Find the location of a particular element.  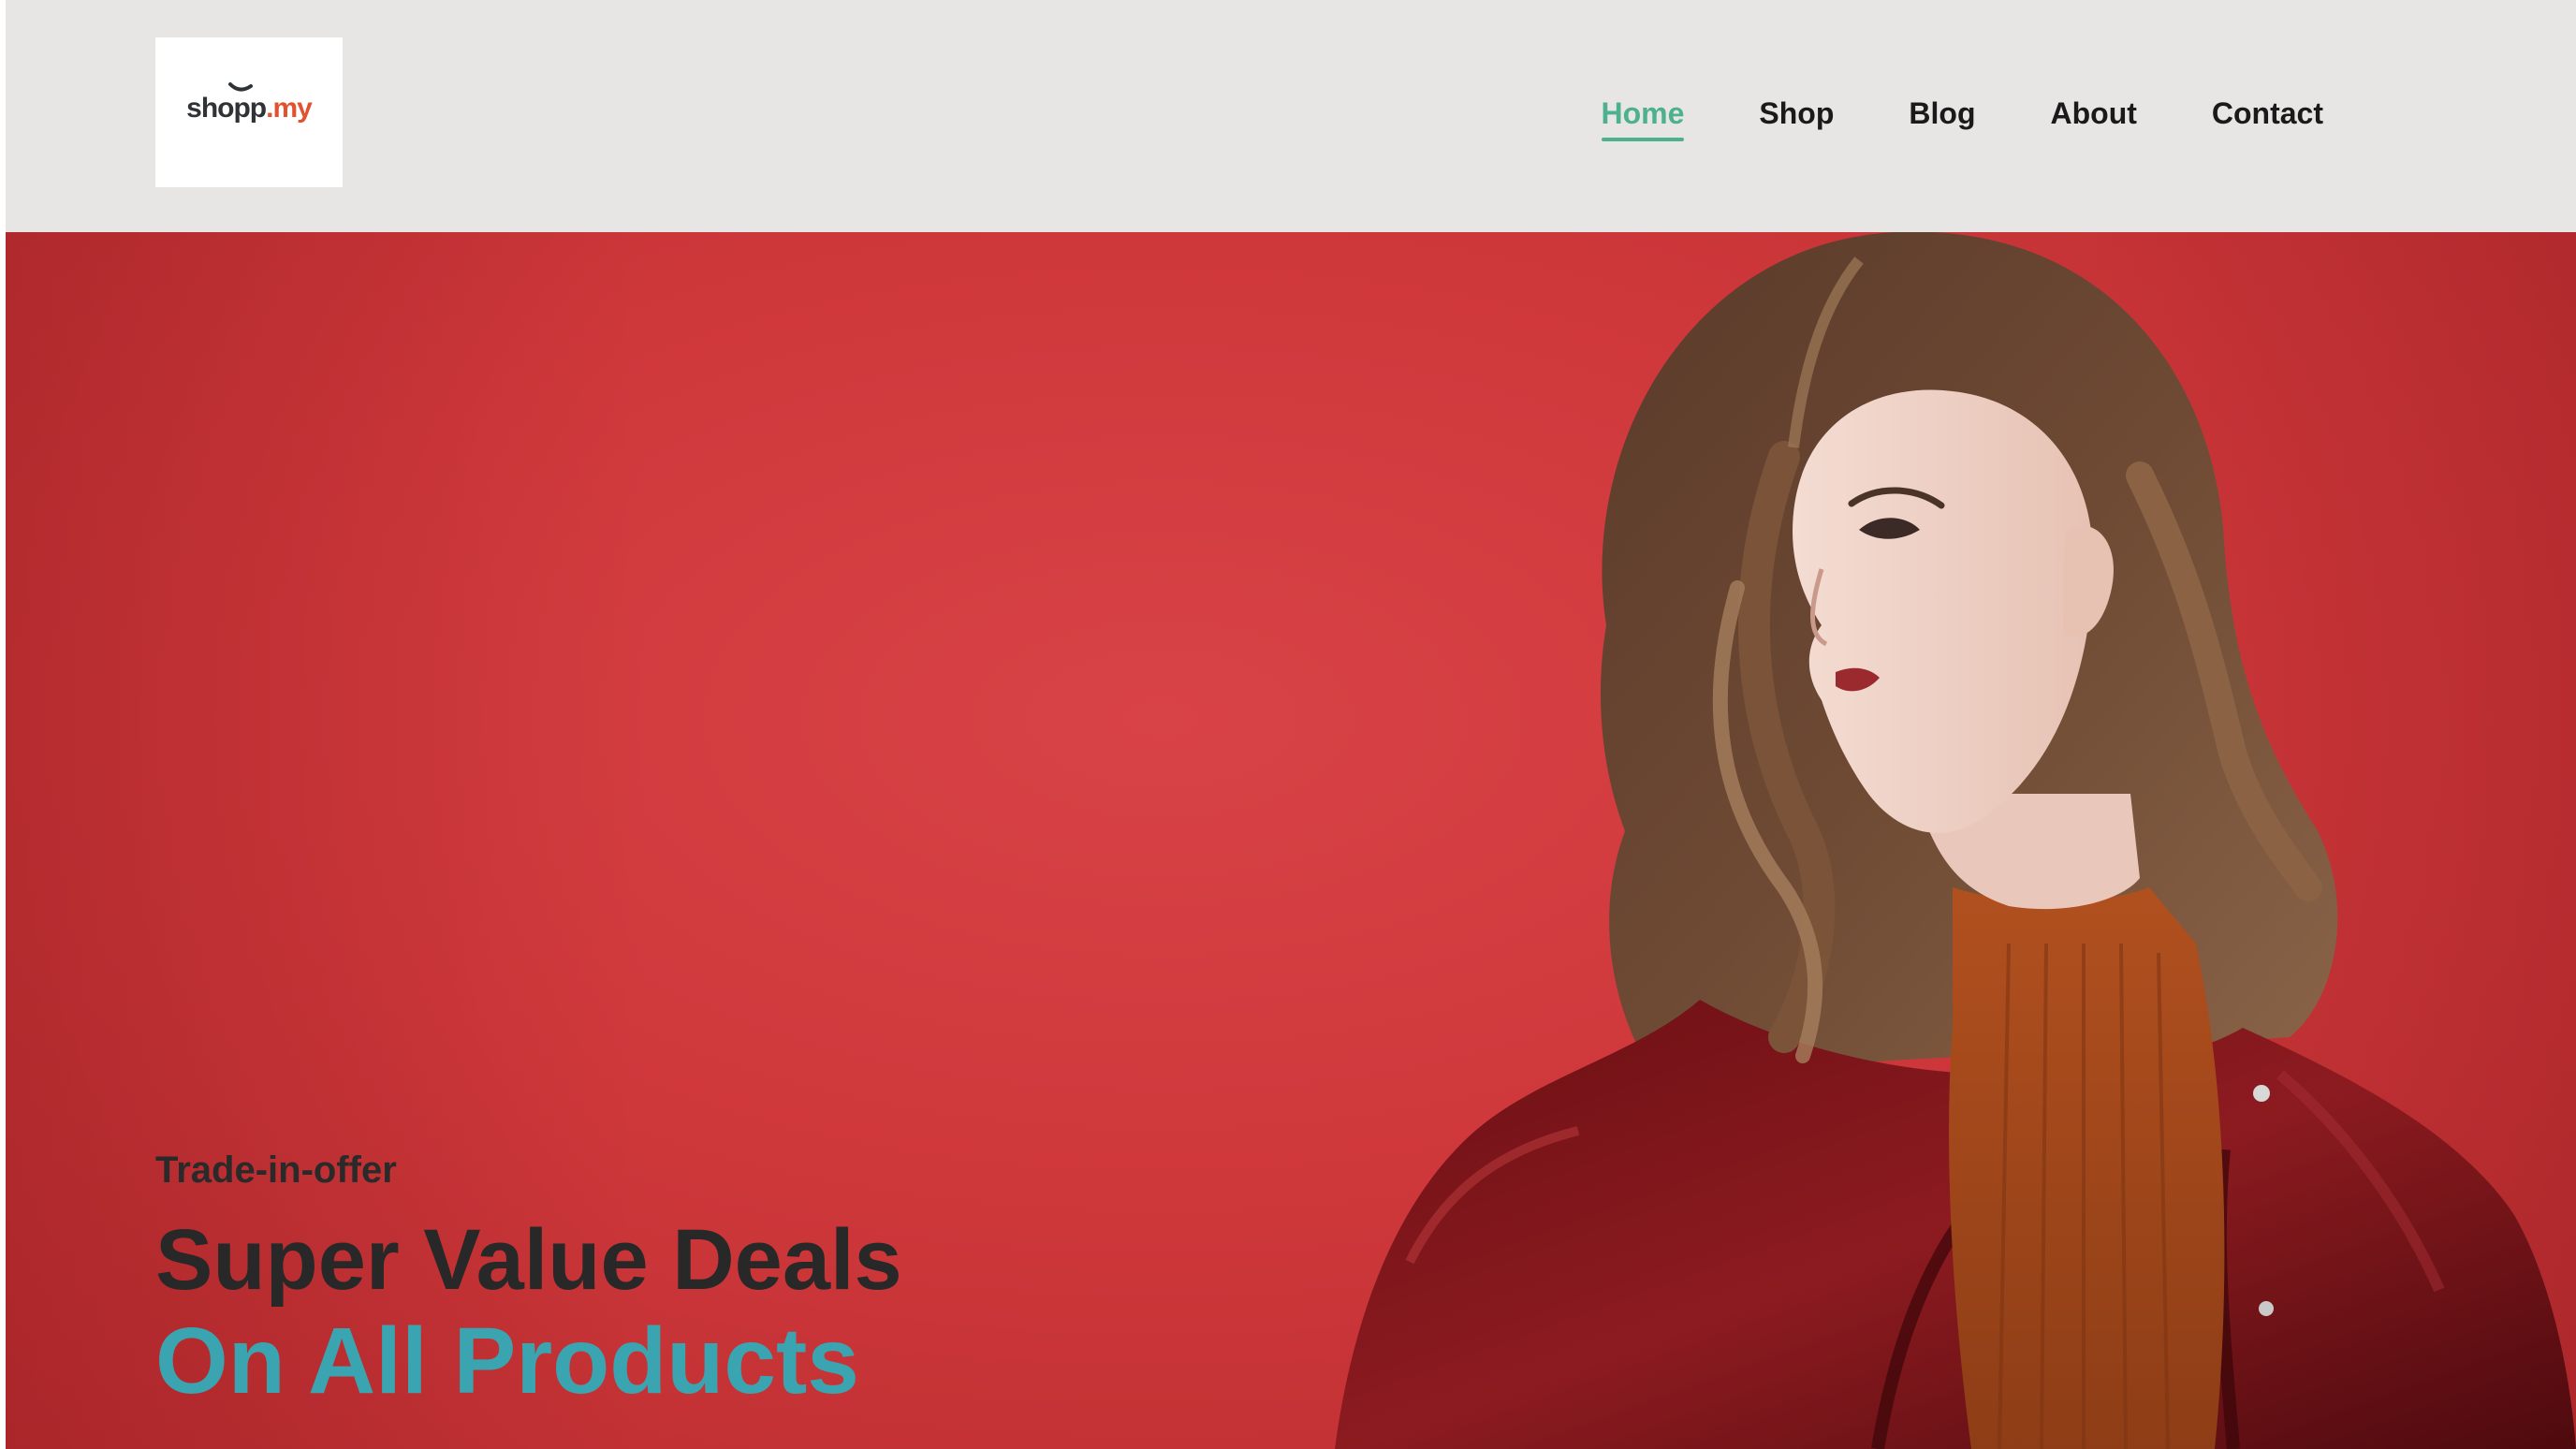

nav-home: Home is located at coordinates (1643, 118).